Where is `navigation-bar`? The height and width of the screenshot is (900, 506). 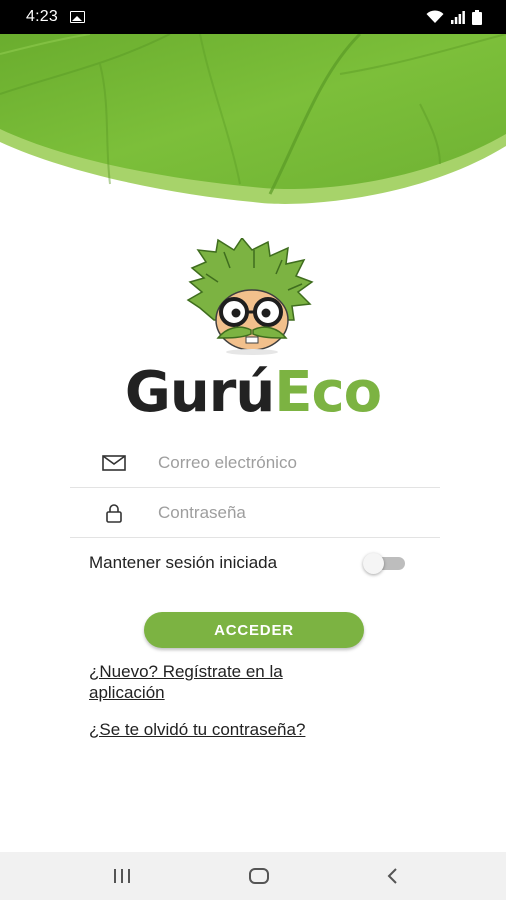 navigation-bar is located at coordinates (253, 876).